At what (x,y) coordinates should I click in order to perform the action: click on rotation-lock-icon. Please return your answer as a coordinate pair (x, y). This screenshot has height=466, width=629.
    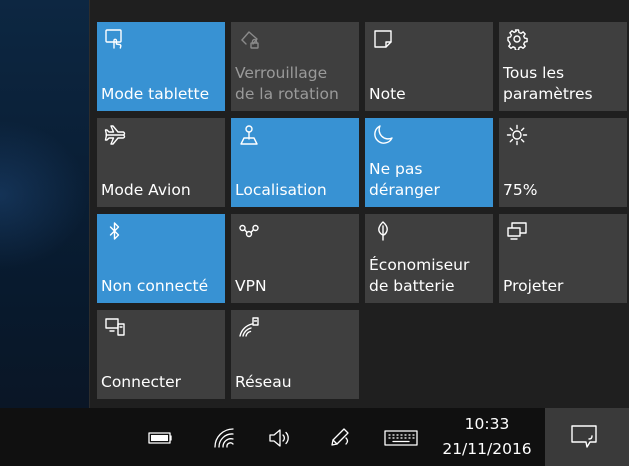
    Looking at the image, I should click on (249, 39).